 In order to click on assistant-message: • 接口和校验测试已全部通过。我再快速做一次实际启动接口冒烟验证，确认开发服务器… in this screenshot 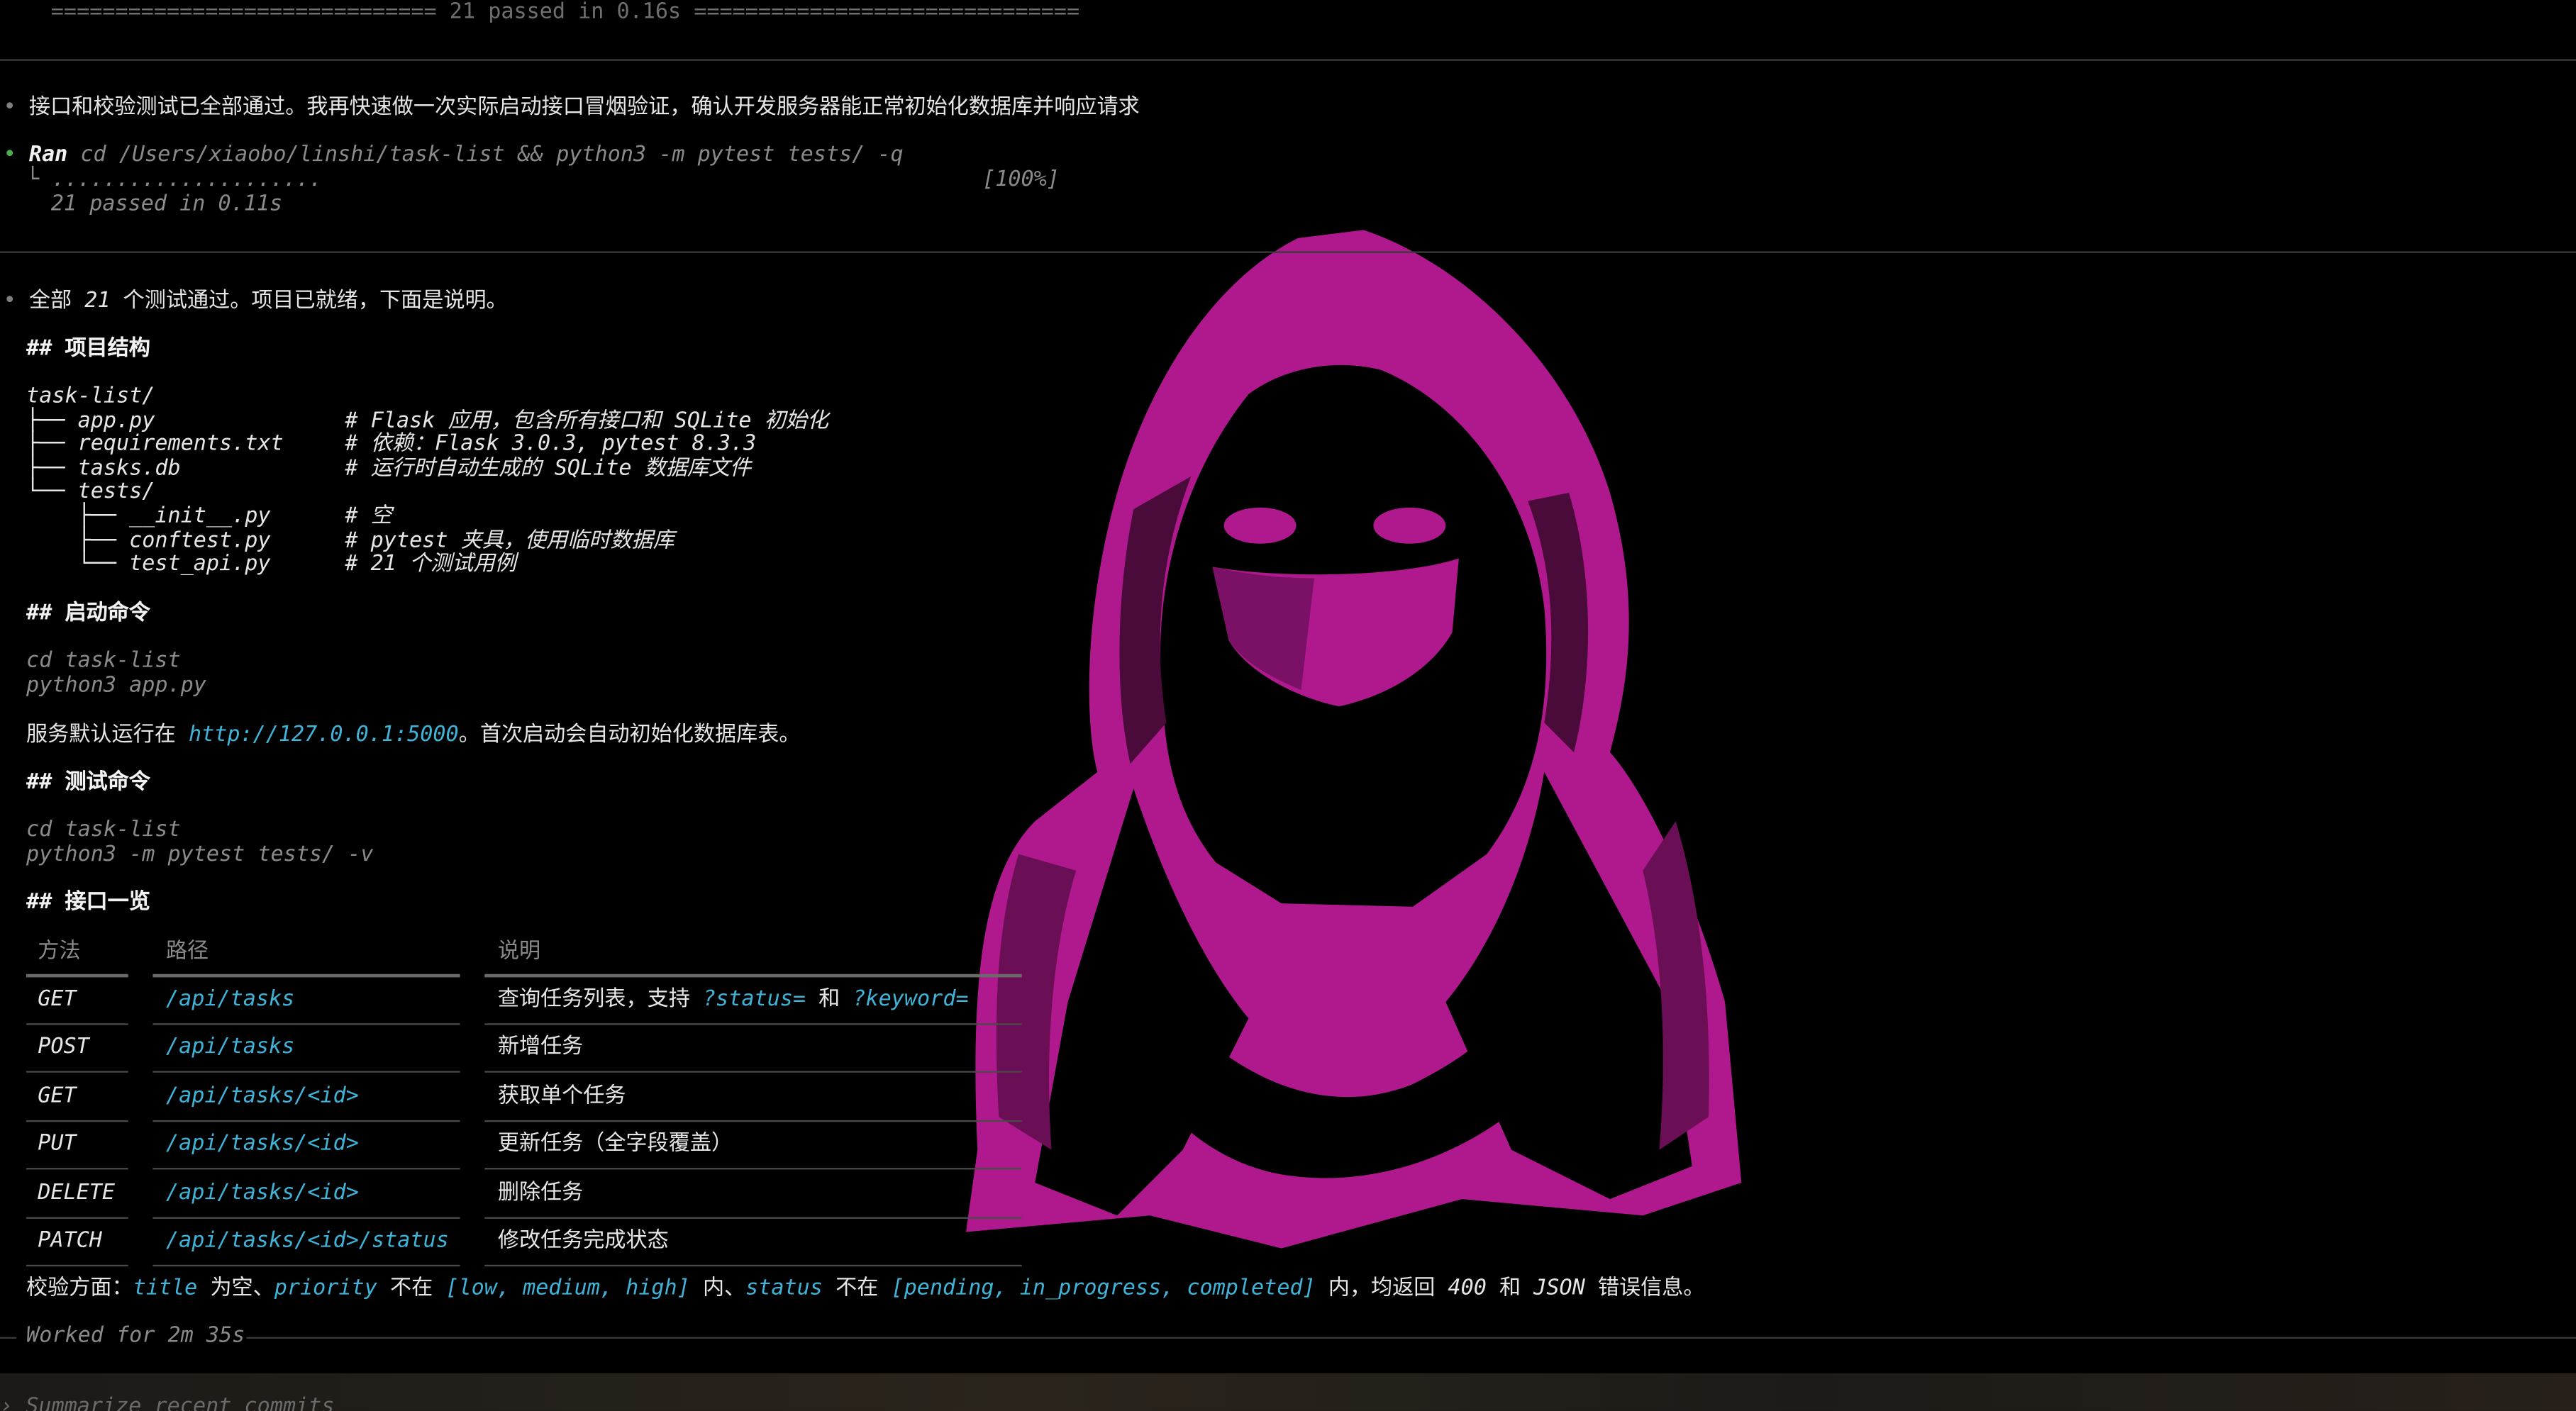, I will do `click(572, 108)`.